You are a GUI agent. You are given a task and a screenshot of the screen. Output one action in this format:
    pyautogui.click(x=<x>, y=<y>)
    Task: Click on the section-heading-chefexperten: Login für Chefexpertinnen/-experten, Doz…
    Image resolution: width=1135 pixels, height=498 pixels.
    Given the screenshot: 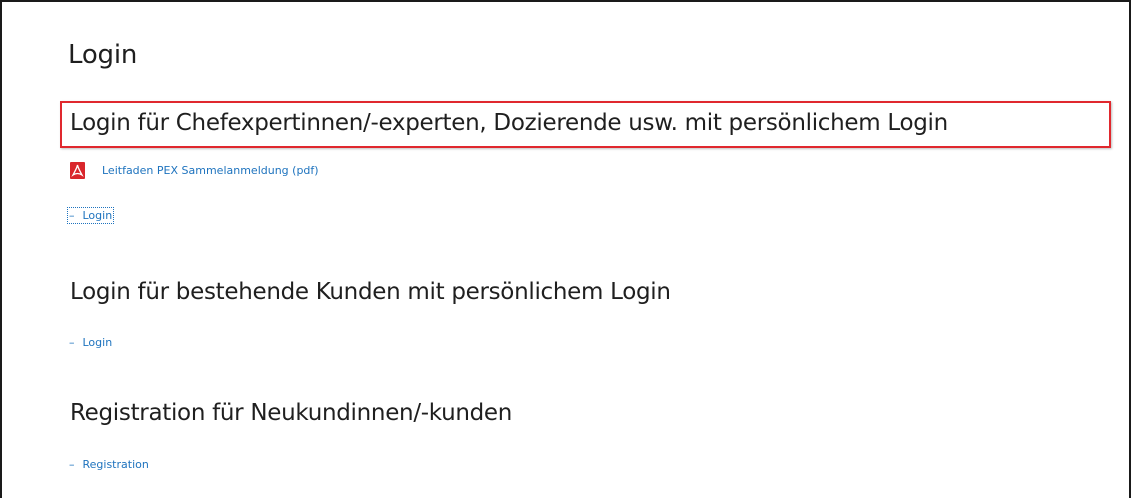 What is the action you would take?
    pyautogui.click(x=509, y=123)
    